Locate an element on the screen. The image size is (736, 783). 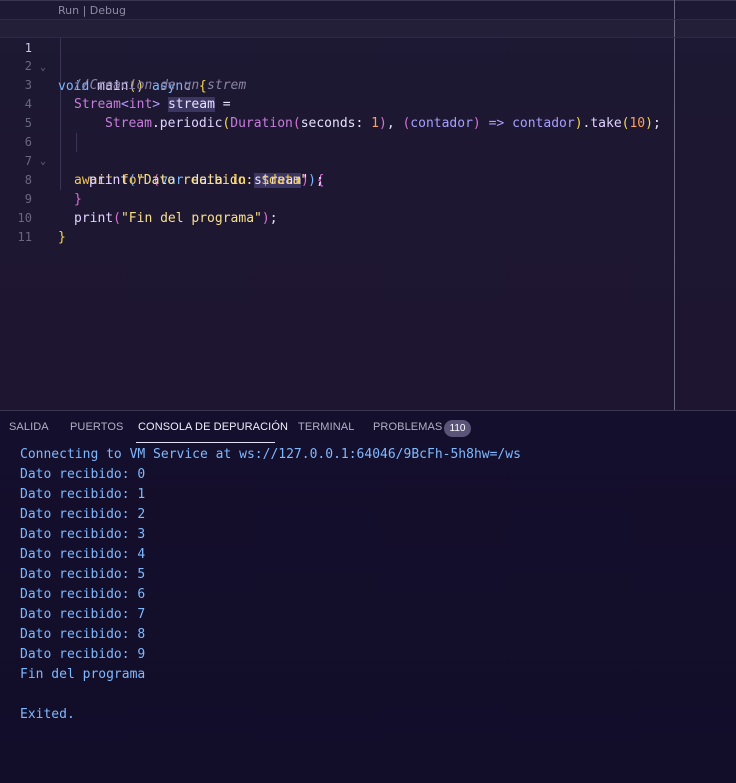
tab-salida: SALIDA is located at coordinates (29, 427).